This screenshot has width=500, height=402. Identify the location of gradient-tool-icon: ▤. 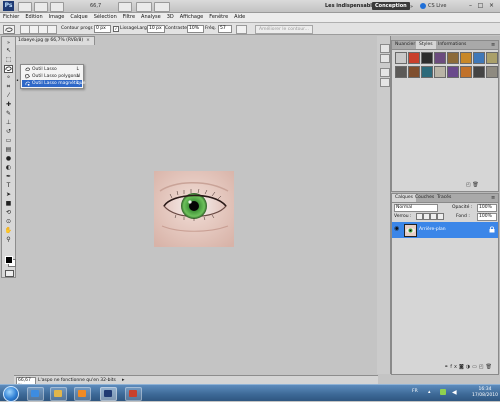
(8, 150).